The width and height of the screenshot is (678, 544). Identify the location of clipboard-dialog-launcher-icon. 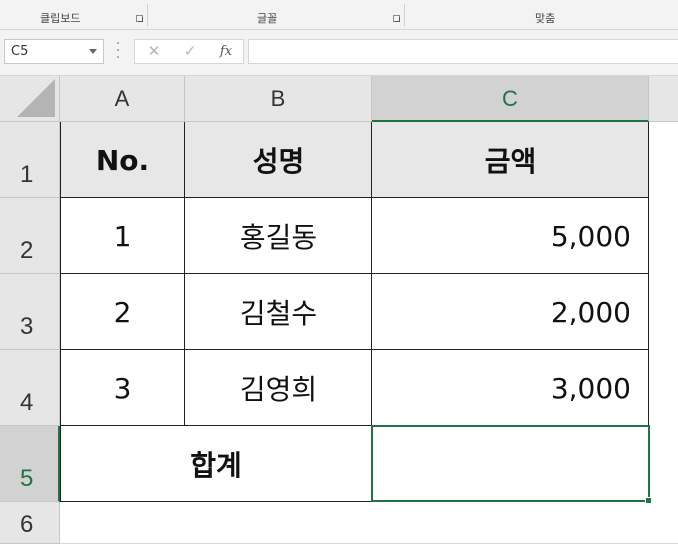
(139, 18).